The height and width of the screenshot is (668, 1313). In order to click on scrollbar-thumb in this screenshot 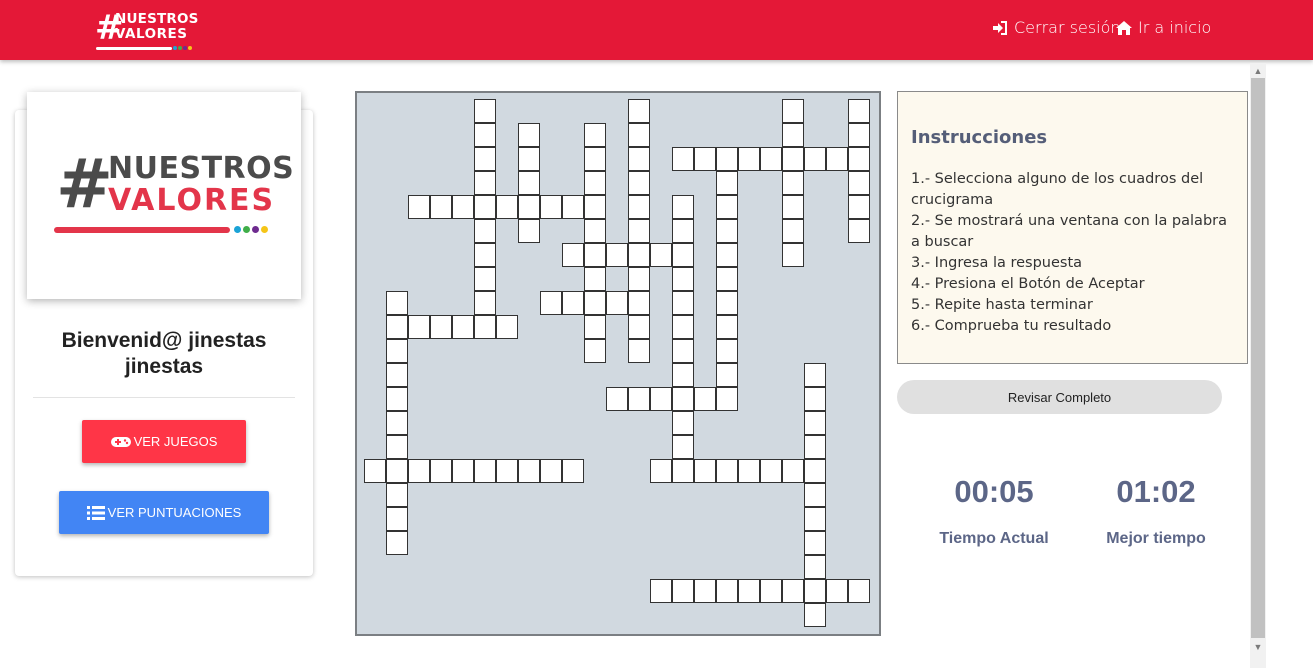, I will do `click(1258, 358)`.